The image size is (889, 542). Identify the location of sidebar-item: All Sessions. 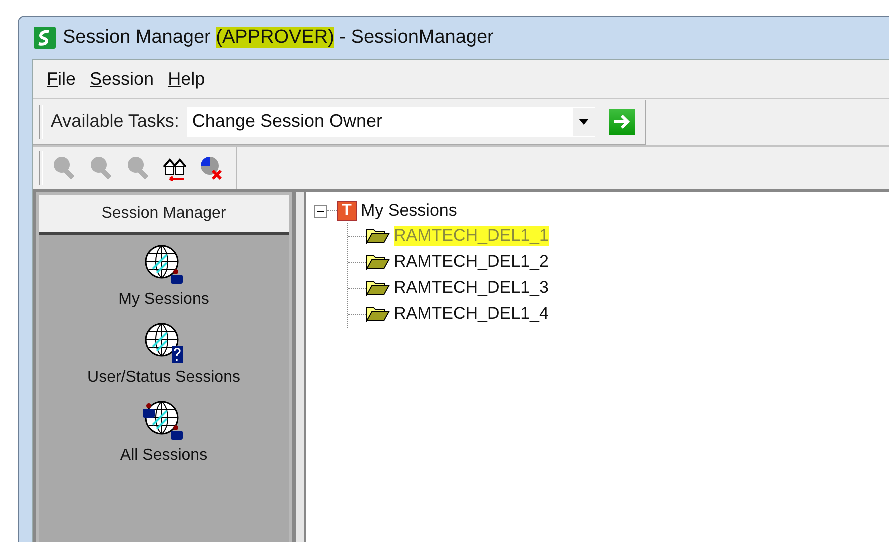
(164, 456).